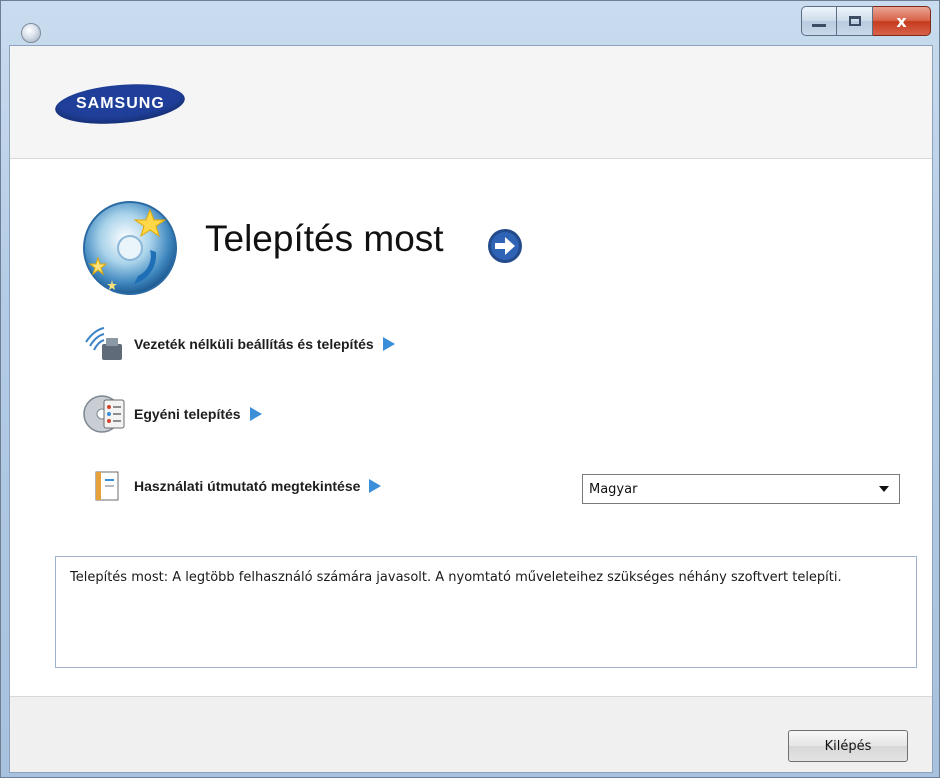 The width and height of the screenshot is (942, 781). What do you see at coordinates (375, 486) in the screenshot?
I see `option-user-guide-arrow-icon` at bounding box center [375, 486].